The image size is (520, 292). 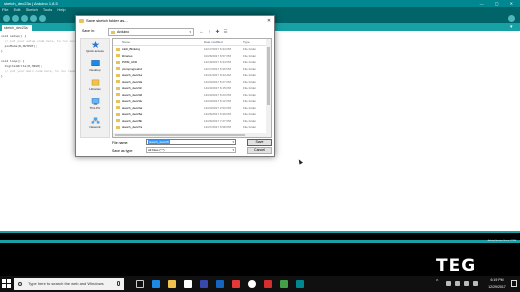 I want to click on dialog-app-icon, so click(x=81, y=21).